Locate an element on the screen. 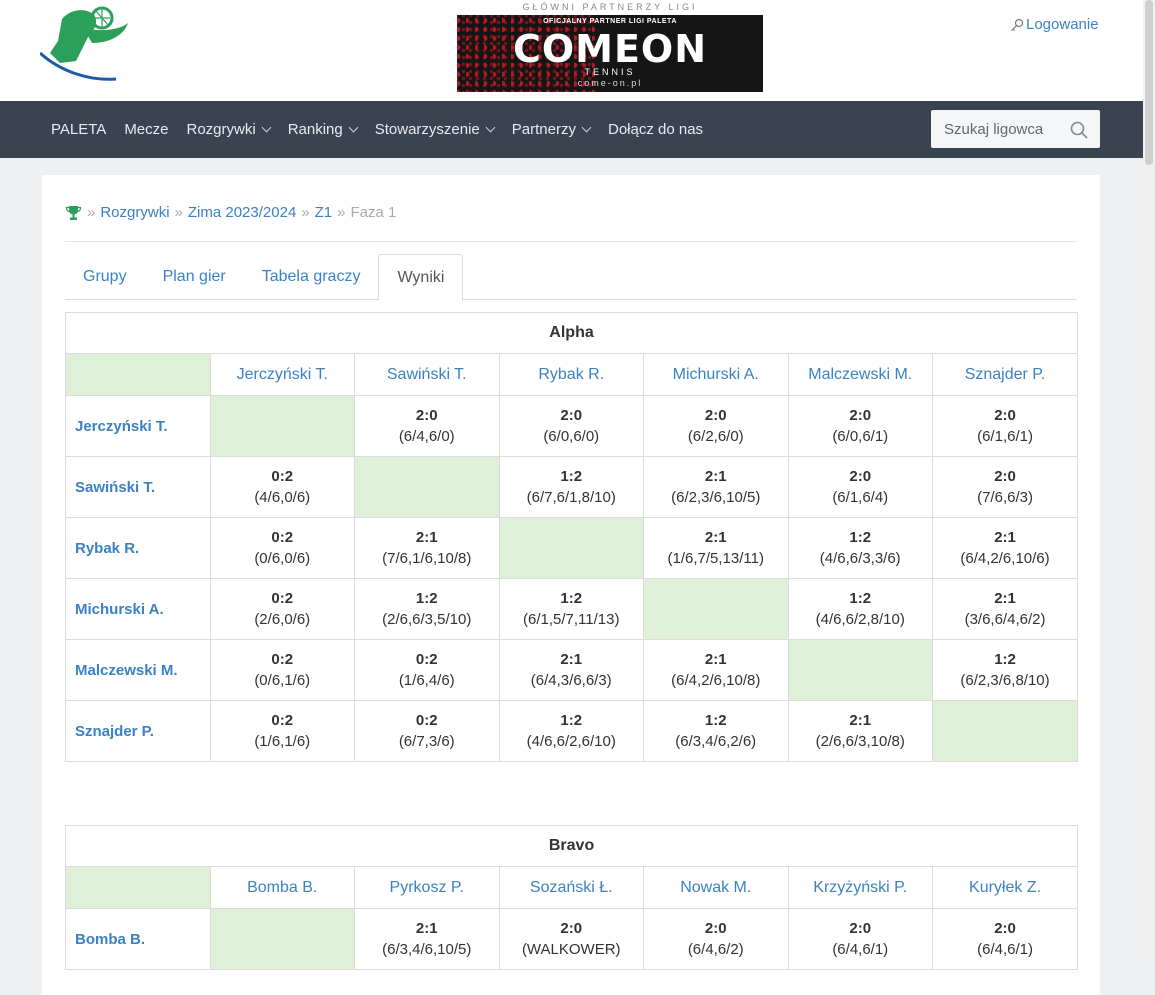 The width and height of the screenshot is (1155, 995). result-cell: 2:0 (7/6,6/3) is located at coordinates (1005, 487).